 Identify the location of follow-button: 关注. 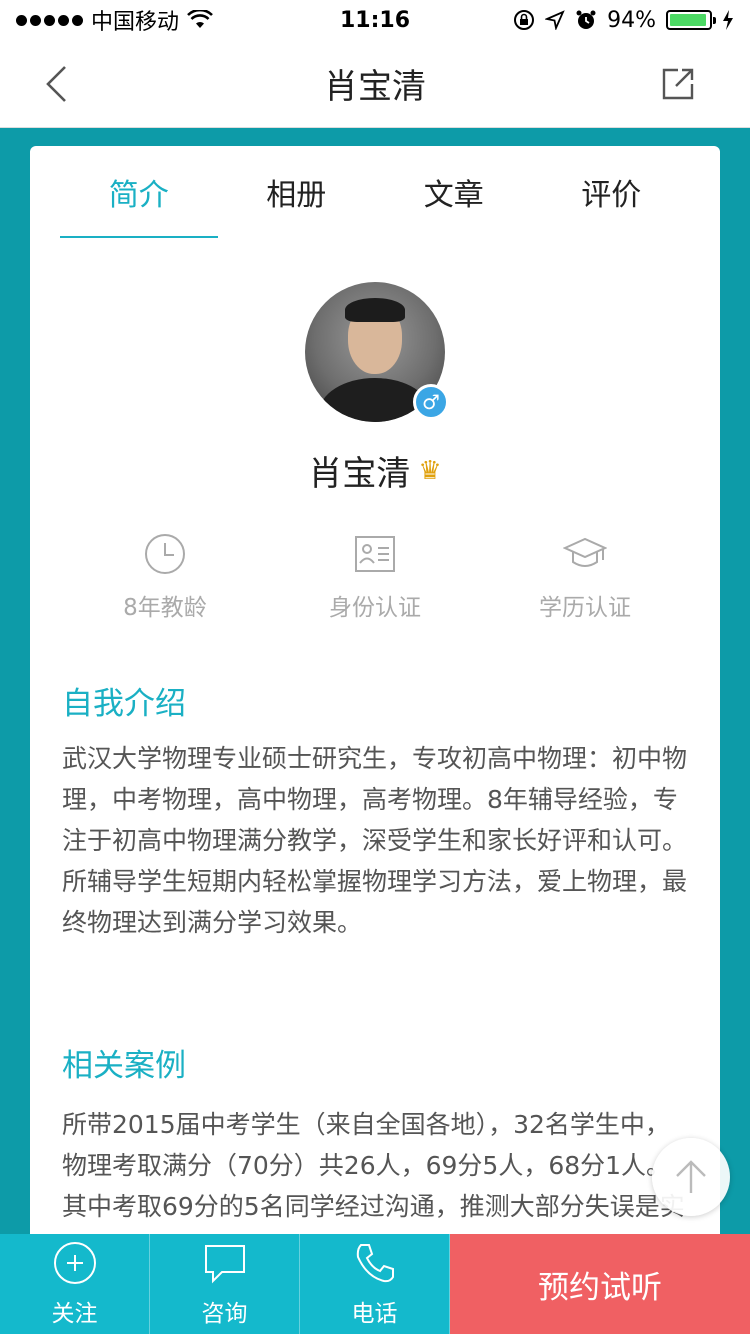
(75, 1284).